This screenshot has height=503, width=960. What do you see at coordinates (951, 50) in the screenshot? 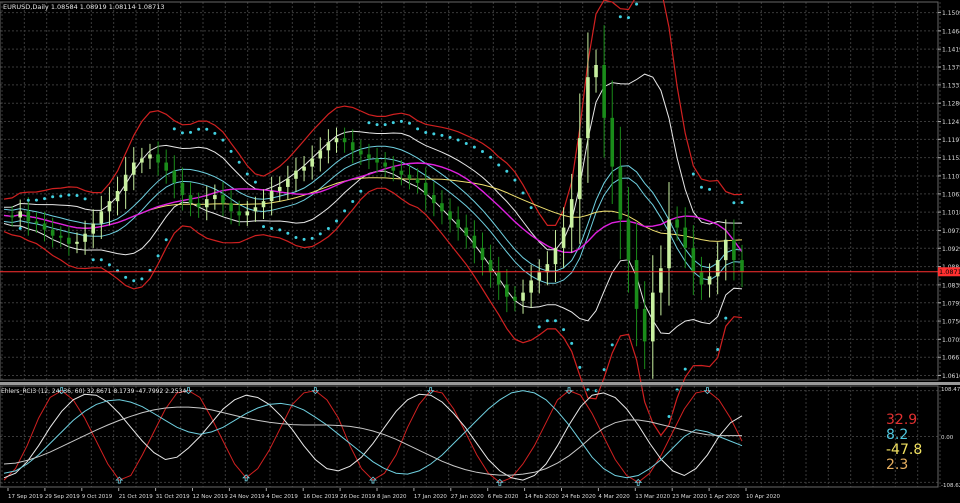
I see `price-tick-label: 1.14190` at bounding box center [951, 50].